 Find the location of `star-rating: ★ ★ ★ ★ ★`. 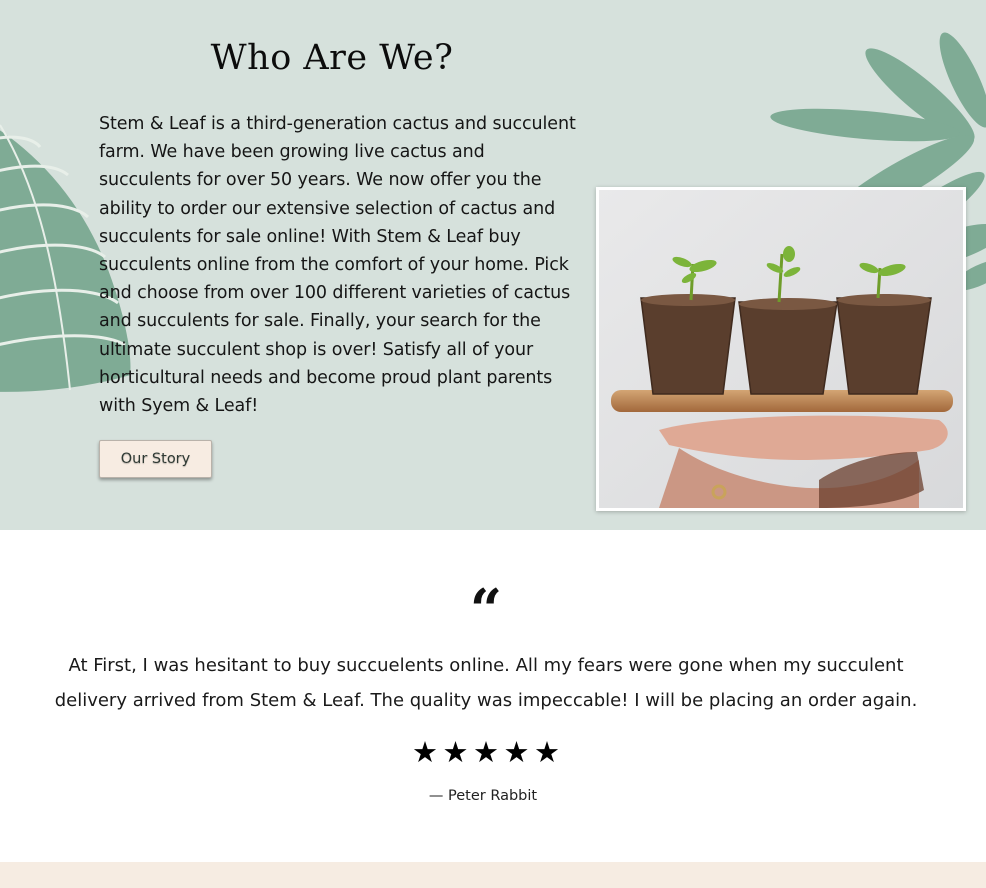

star-rating: ★ ★ ★ ★ ★ is located at coordinates (486, 752).